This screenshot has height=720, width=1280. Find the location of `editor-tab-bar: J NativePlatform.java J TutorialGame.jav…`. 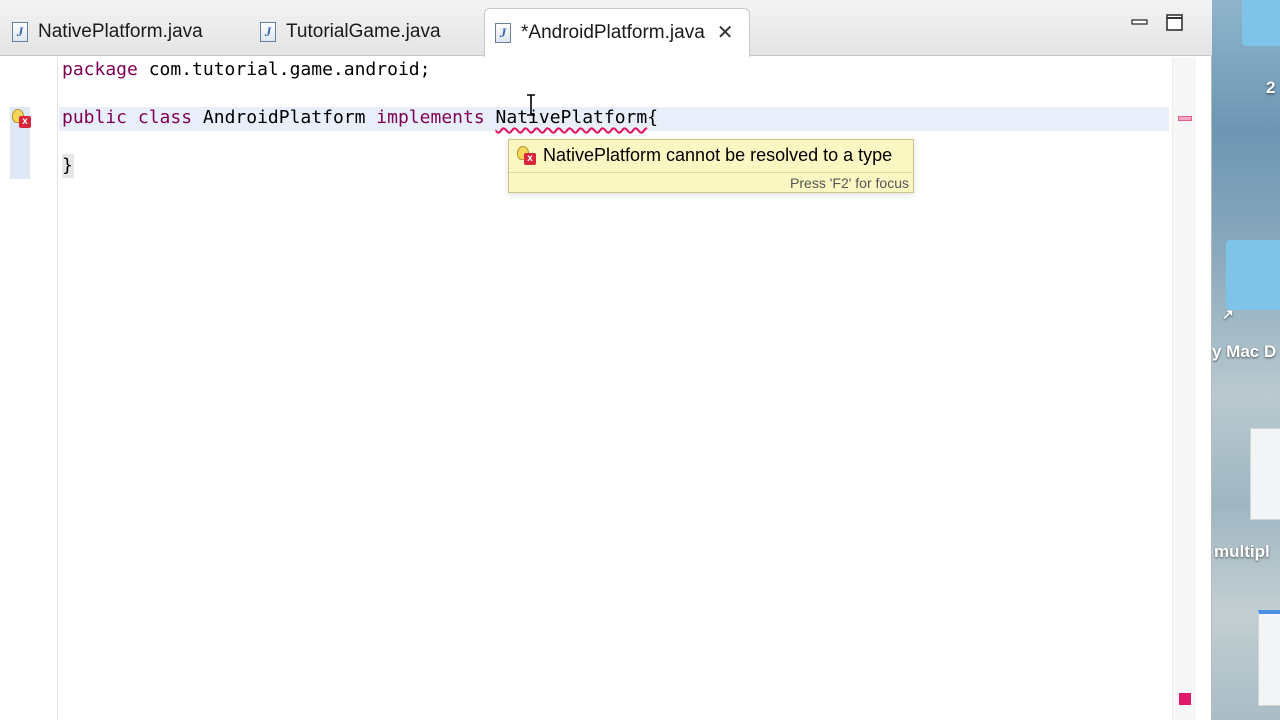

editor-tab-bar: J NativePlatform.java J TutorialGame.jav… is located at coordinates (606, 28).